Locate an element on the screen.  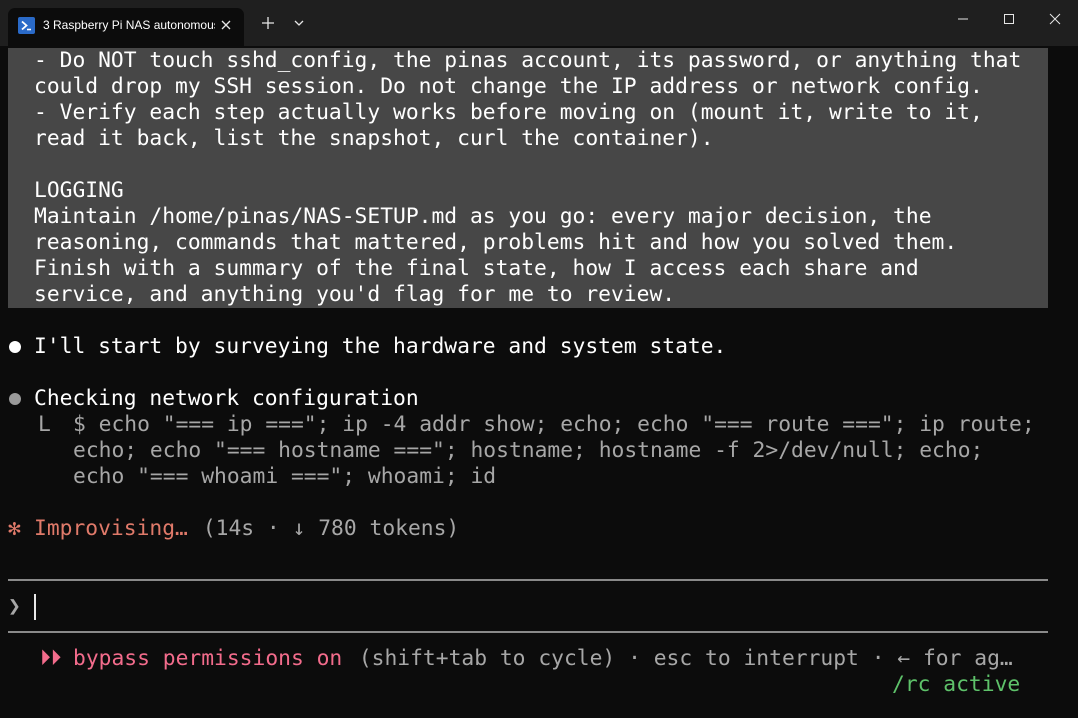
tool-call-title: Checking network configuration is located at coordinates (226, 398).